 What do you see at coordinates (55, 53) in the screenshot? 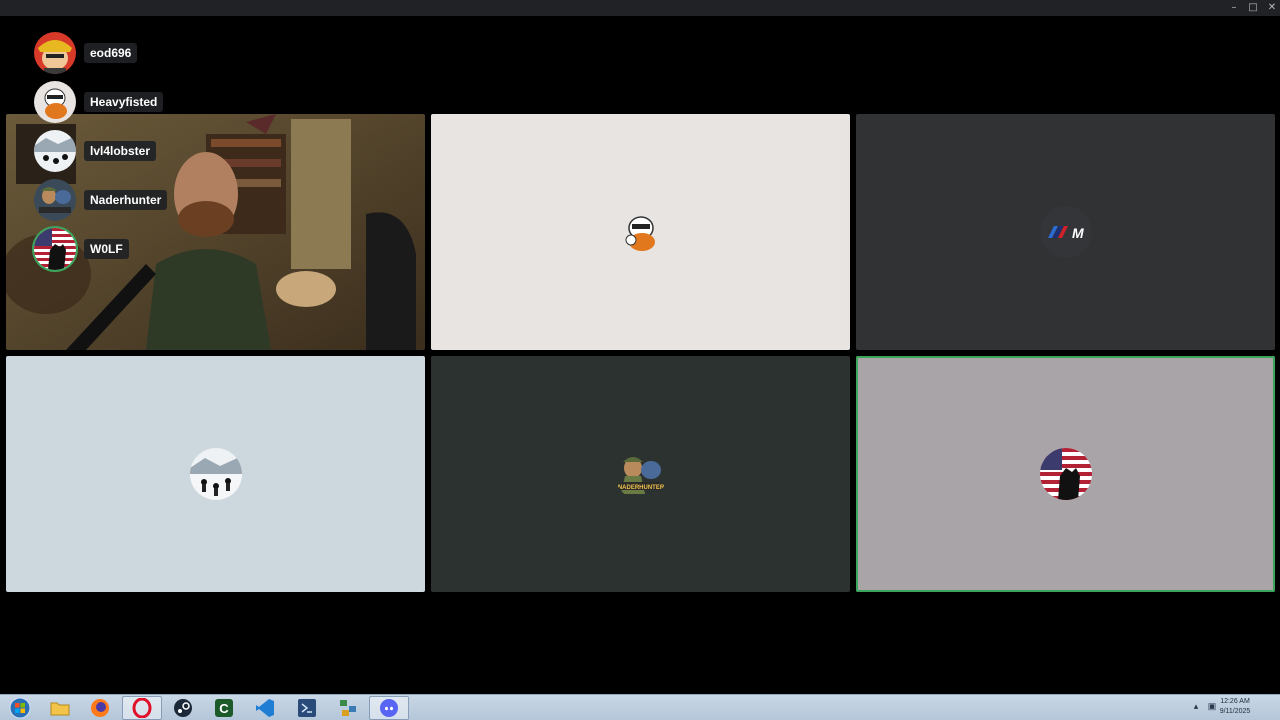
I see `cartoon-hat-avatar` at bounding box center [55, 53].